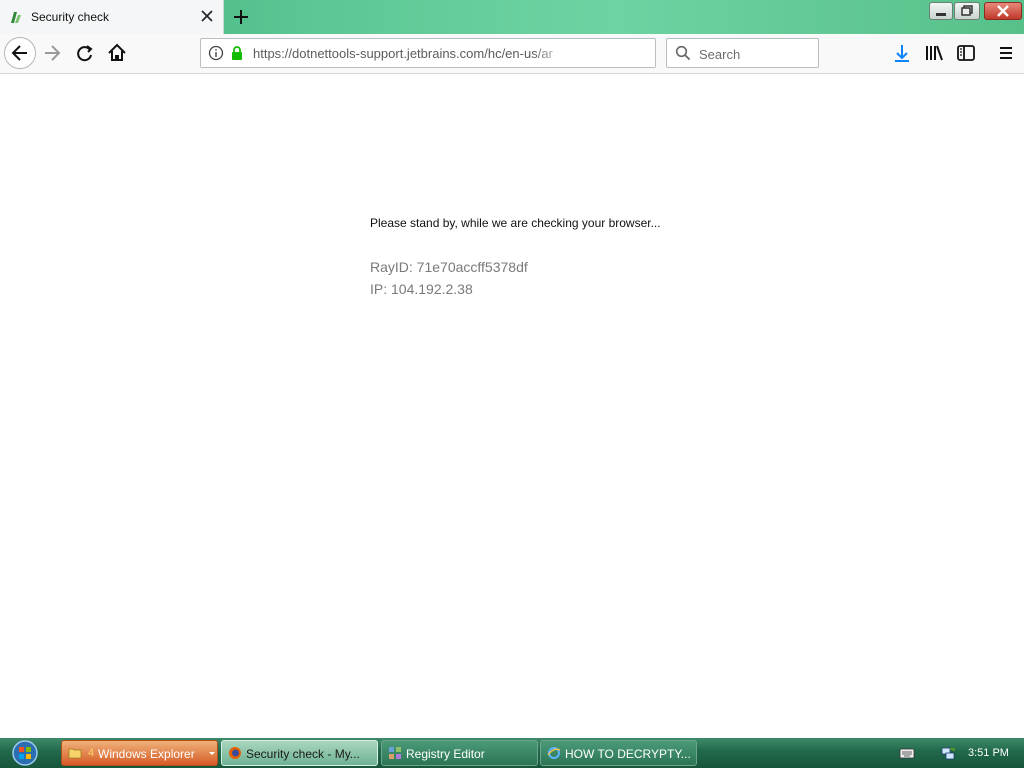 Image resolution: width=1024 pixels, height=768 pixels. Describe the element at coordinates (988, 753) in the screenshot. I see `taskbar-clock: 3:51 PM` at that location.